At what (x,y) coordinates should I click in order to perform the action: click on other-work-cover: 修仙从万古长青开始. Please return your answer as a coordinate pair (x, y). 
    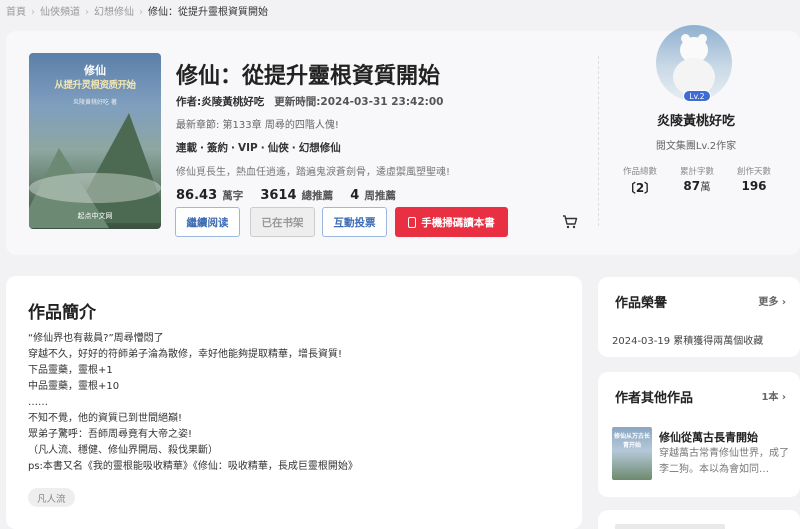
    Looking at the image, I should click on (632, 453).